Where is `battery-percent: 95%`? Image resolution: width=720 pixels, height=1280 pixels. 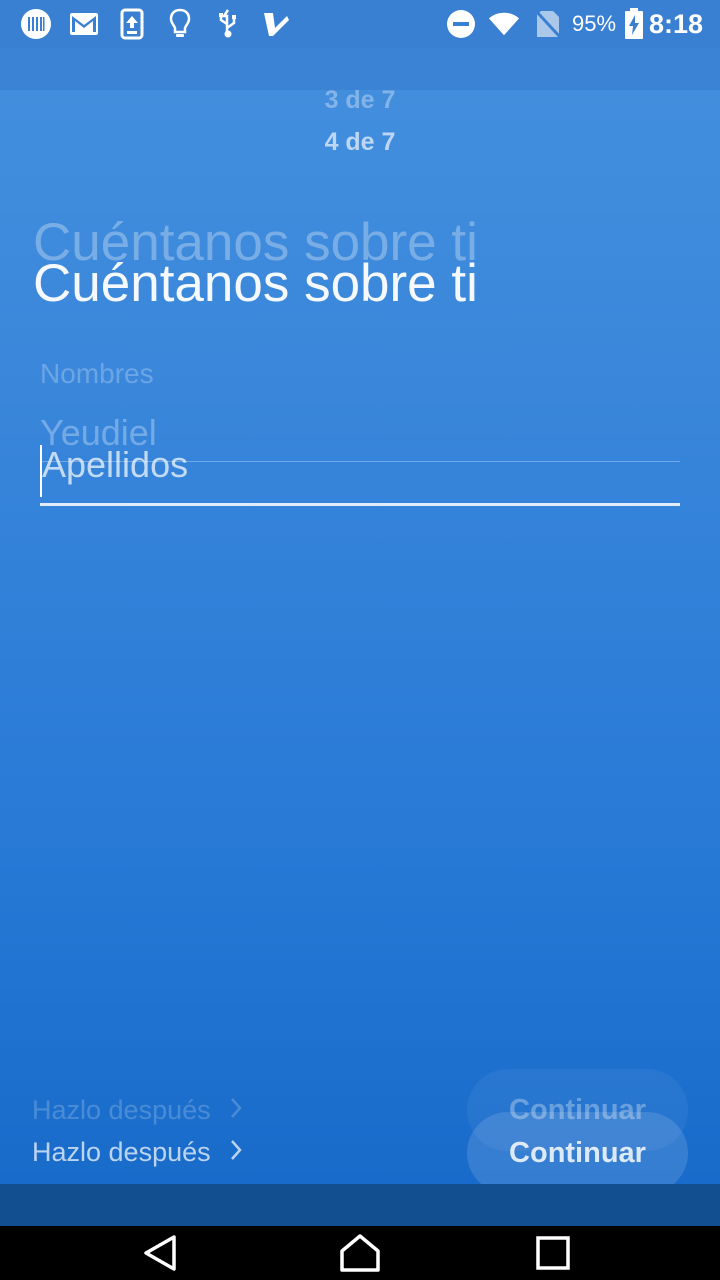
battery-percent: 95% is located at coordinates (594, 23).